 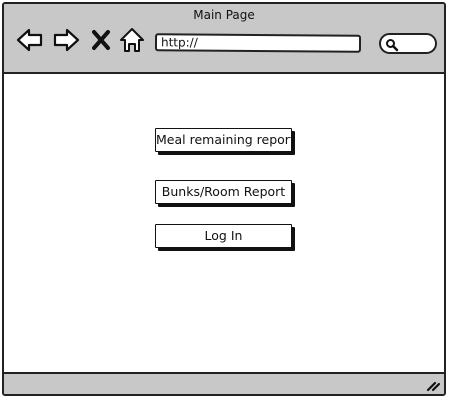 I want to click on close-icon, so click(x=104, y=40).